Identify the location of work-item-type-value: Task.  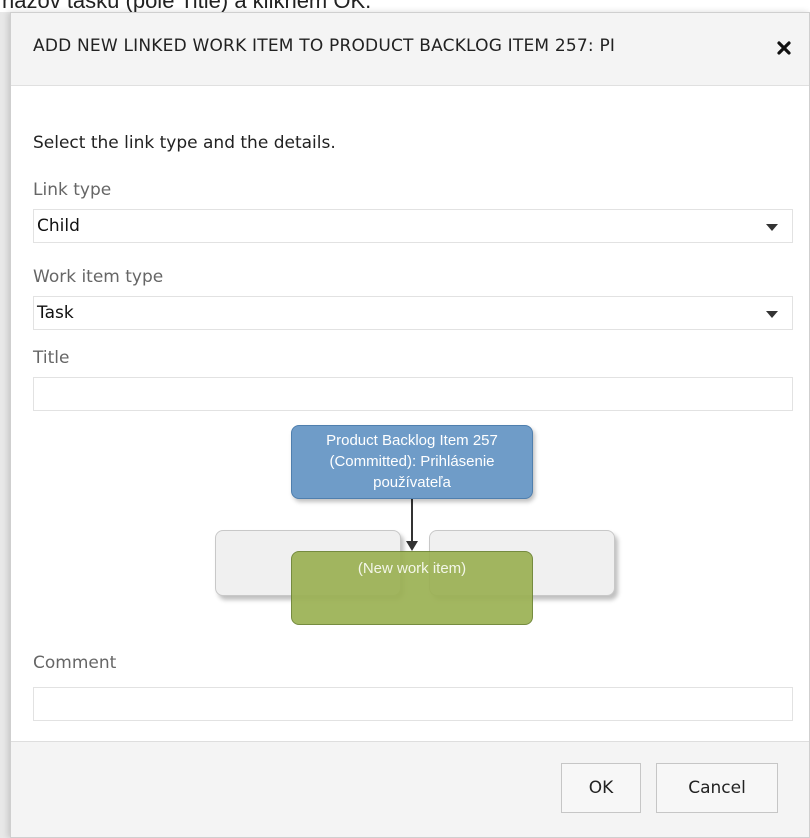
(55, 313).